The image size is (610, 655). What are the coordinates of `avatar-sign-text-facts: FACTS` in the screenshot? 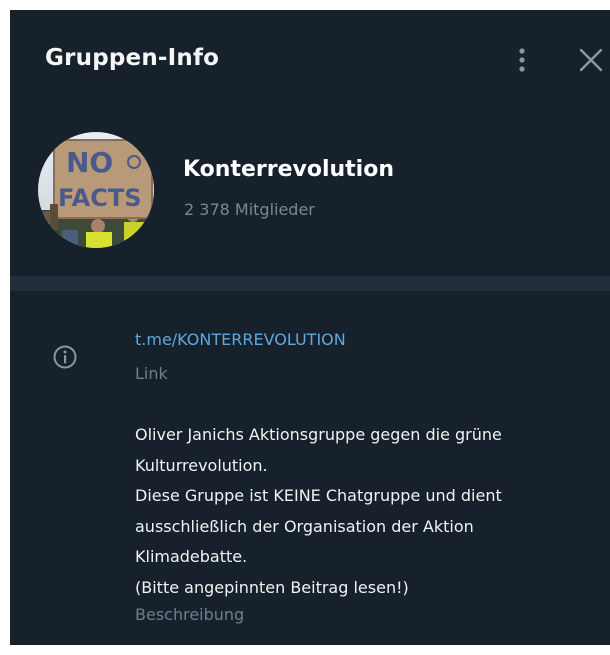 It's located at (99, 198).